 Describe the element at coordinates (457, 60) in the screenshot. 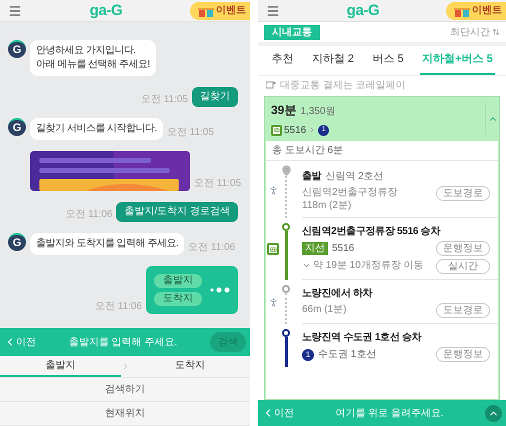

I see `route-tab: 지하철+버스 5` at that location.